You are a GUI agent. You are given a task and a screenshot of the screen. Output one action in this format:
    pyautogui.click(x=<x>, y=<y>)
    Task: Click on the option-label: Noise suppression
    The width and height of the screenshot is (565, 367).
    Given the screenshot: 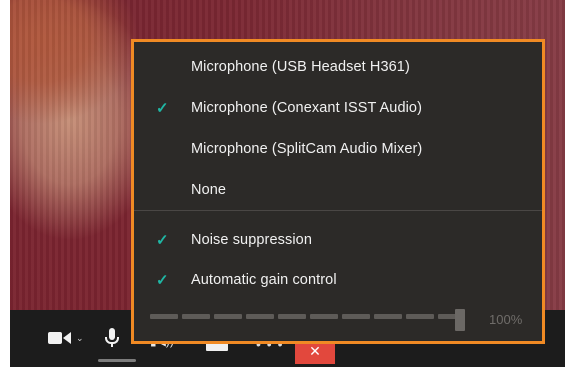 What is the action you would take?
    pyautogui.click(x=251, y=240)
    